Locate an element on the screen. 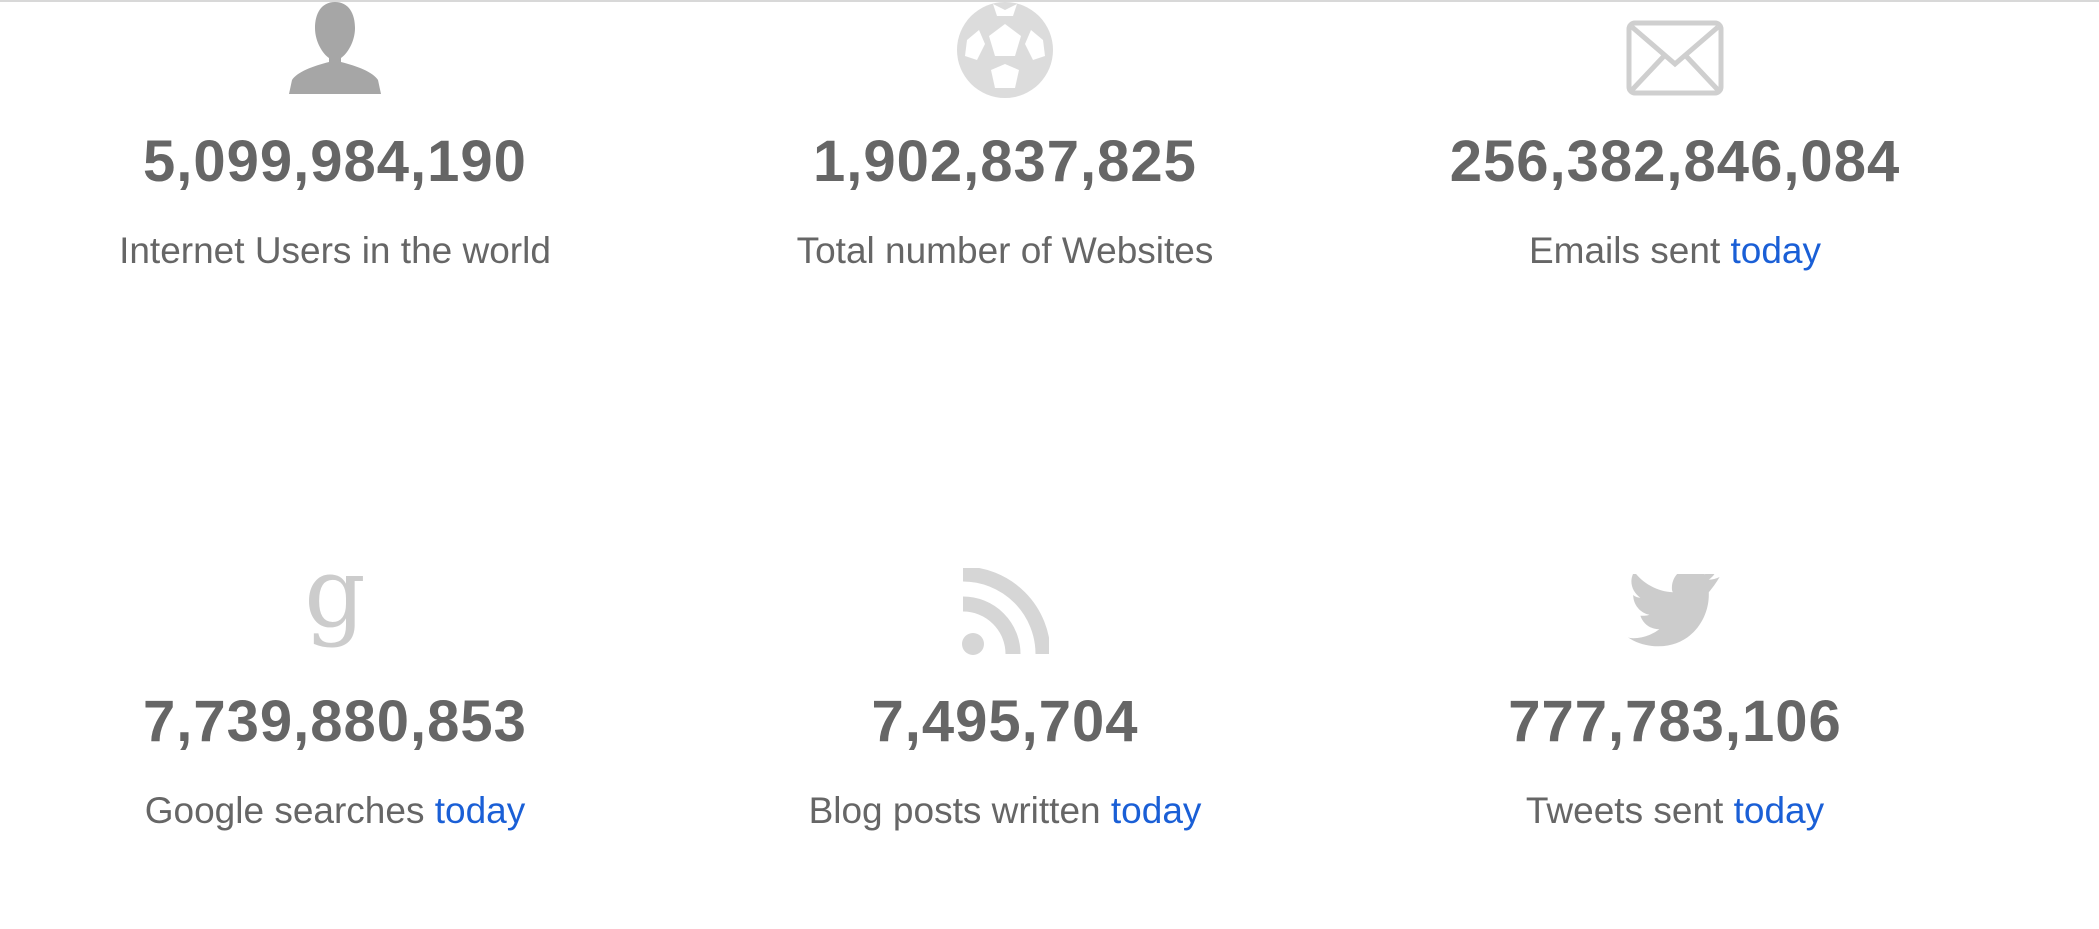  svg-text: g is located at coordinates (334, 604).